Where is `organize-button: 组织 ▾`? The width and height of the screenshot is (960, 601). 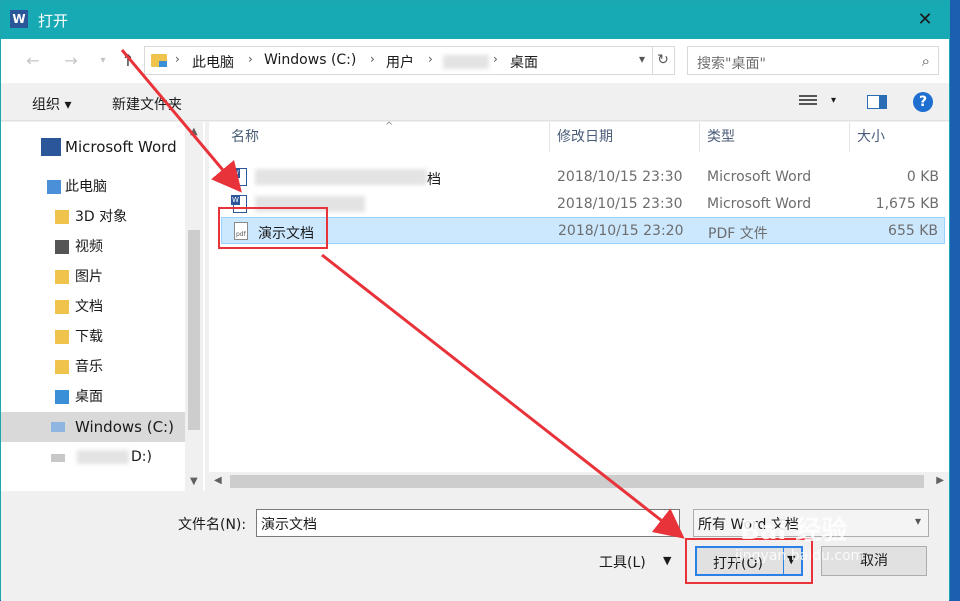
organize-button: 组织 ▾ is located at coordinates (51, 104).